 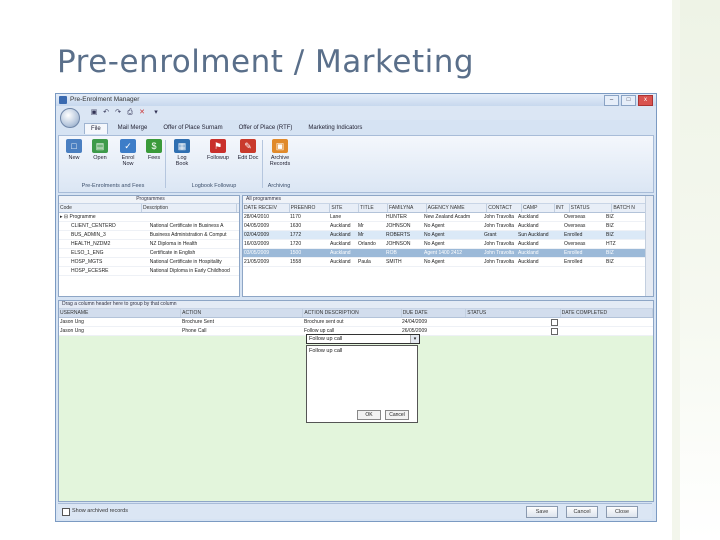 What do you see at coordinates (628, 100) in the screenshot?
I see `maximize-icon: □` at bounding box center [628, 100].